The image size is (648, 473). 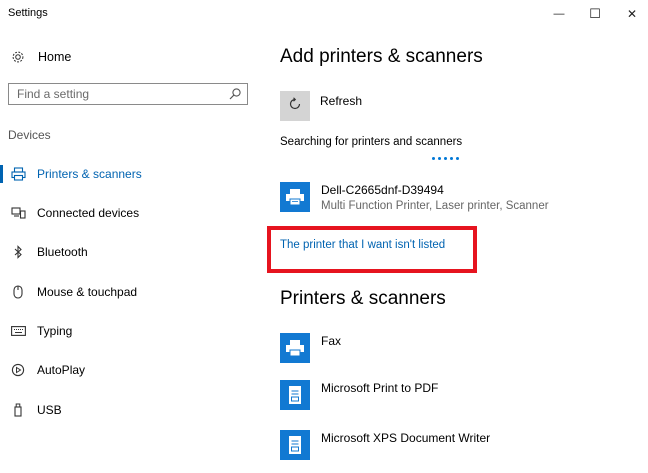 I want to click on printer-item-fax: Fax, so click(x=310, y=350).